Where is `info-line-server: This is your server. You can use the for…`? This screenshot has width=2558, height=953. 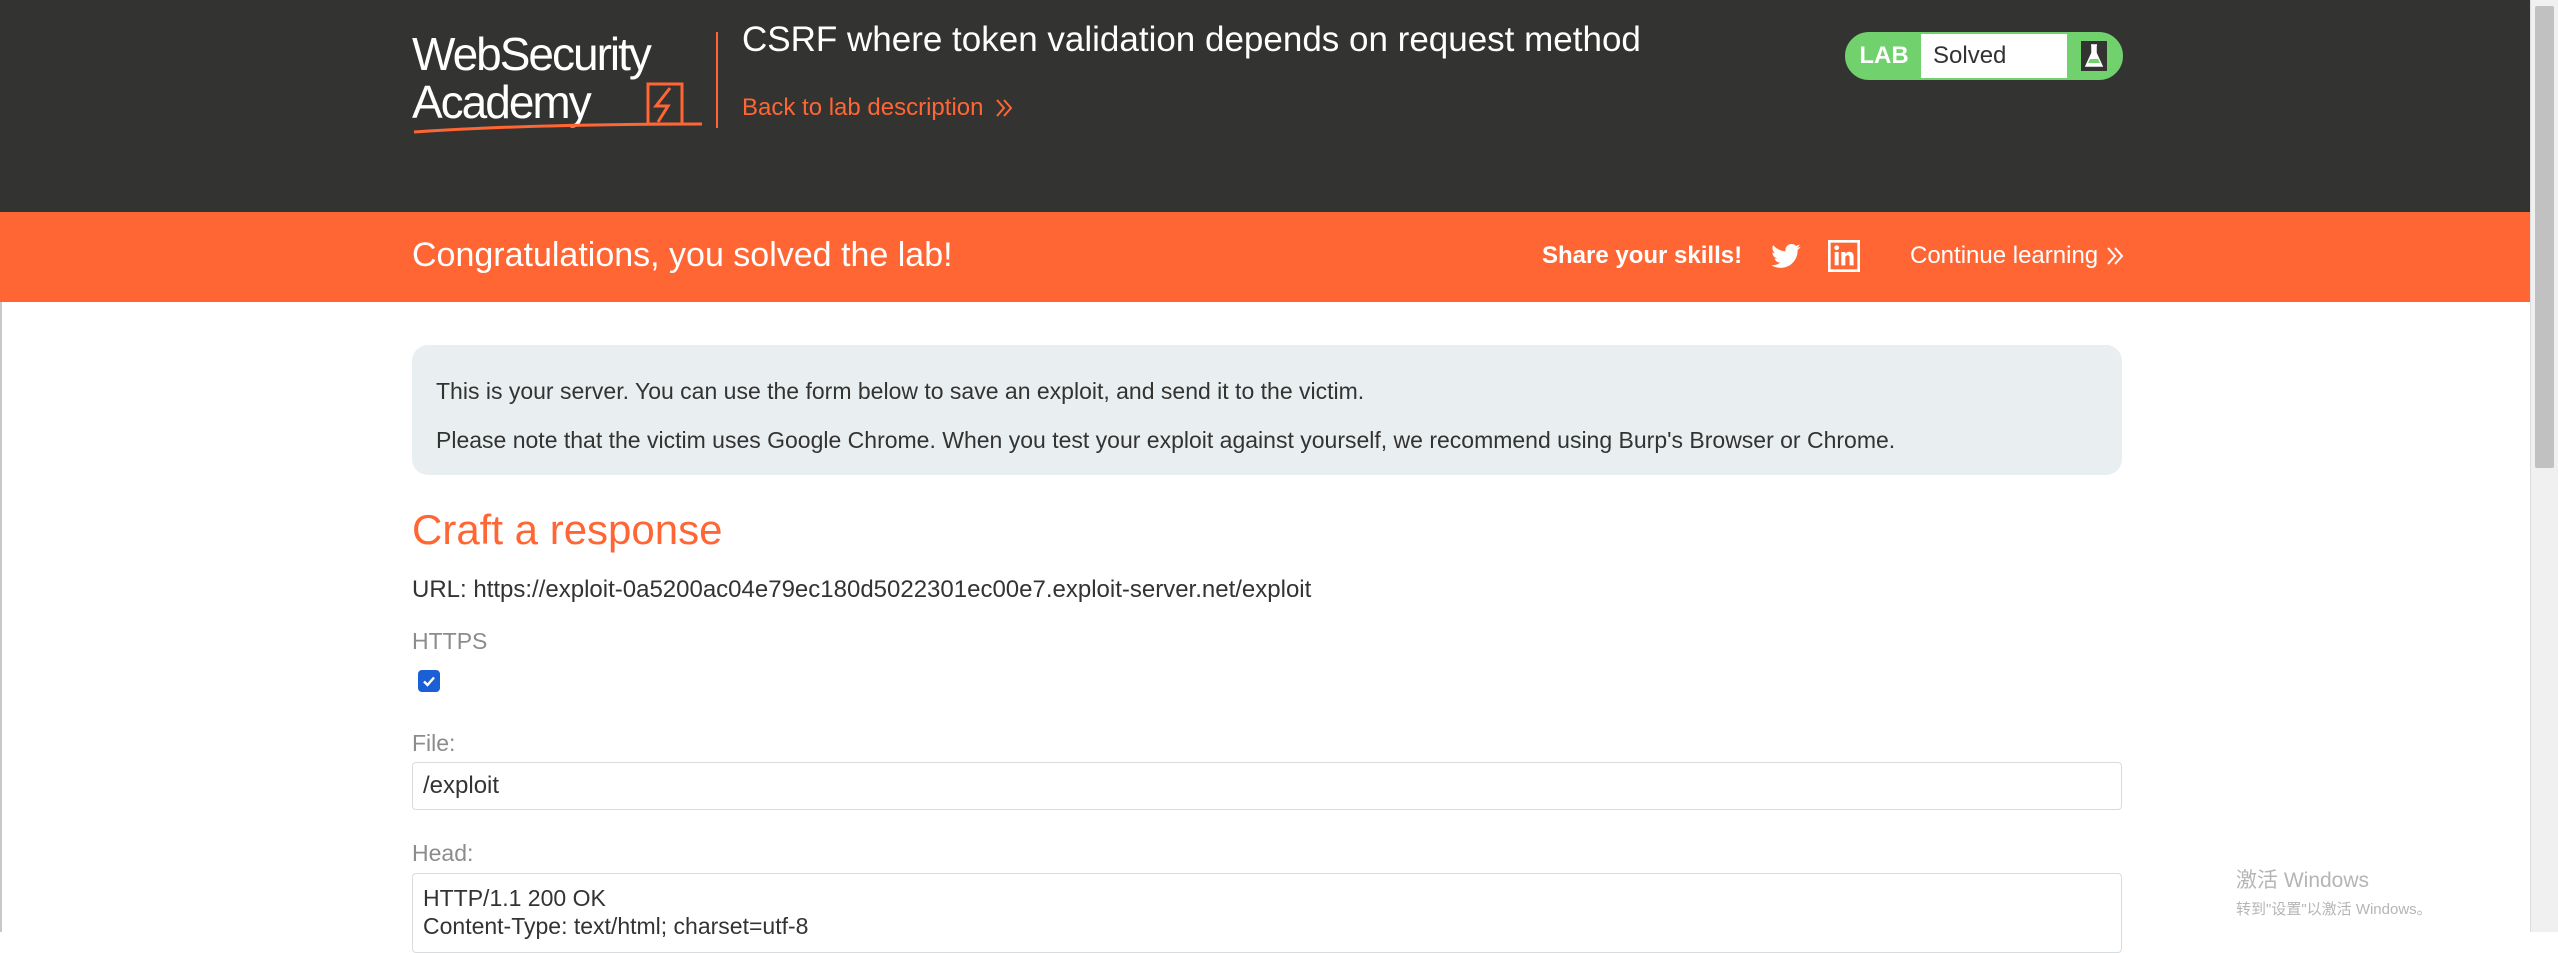 info-line-server: This is your server. You can use the for… is located at coordinates (900, 391).